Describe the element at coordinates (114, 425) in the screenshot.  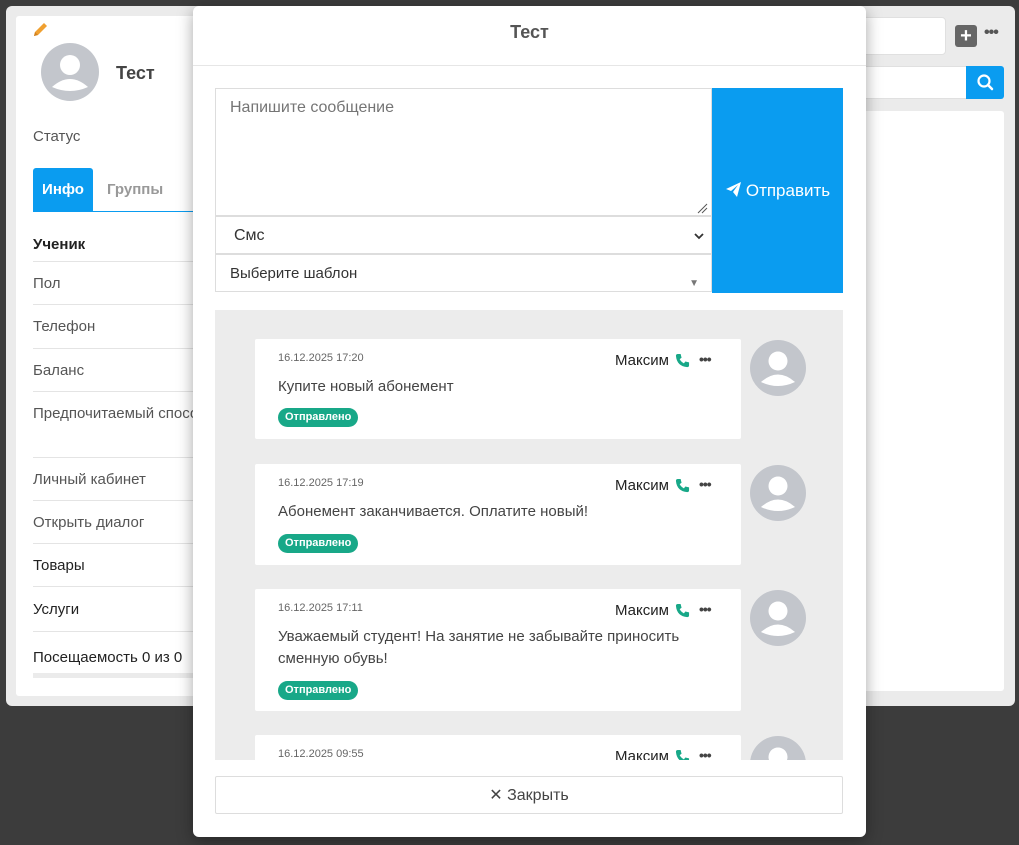
I see `info-row-contact-method: Предпочитаемый способ связи` at that location.